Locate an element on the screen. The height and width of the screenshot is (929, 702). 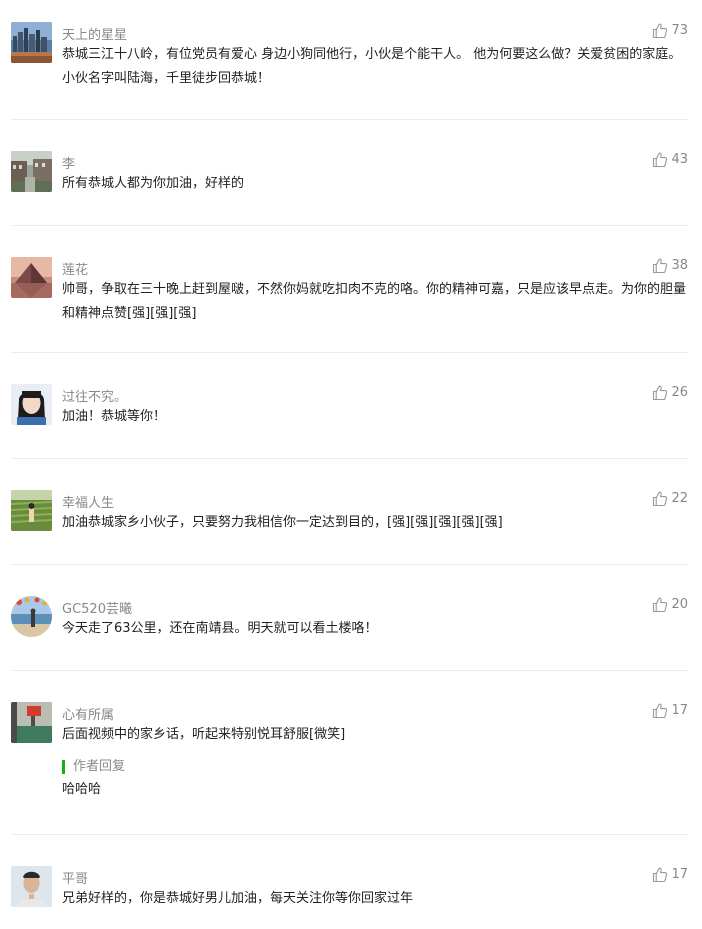
avatar-beach-image is located at coordinates (31, 616).